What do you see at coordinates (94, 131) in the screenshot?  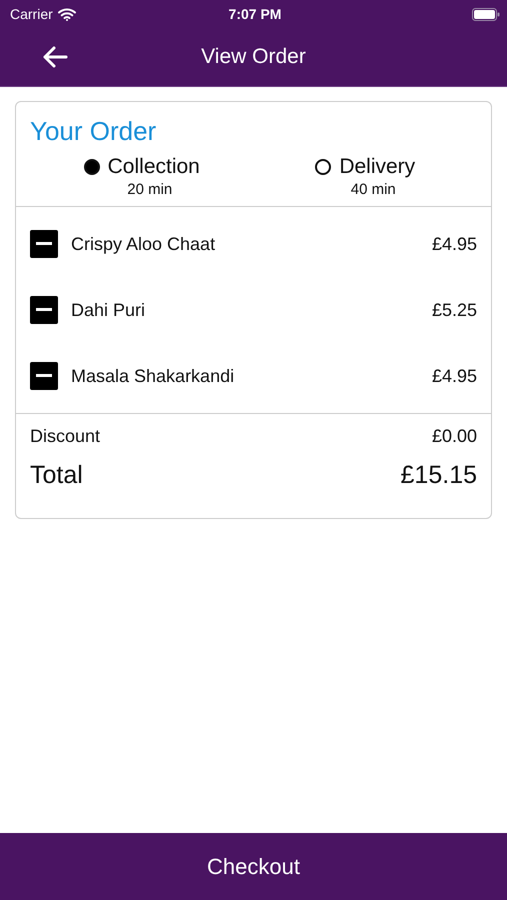 I see `order-title: Your Order` at bounding box center [94, 131].